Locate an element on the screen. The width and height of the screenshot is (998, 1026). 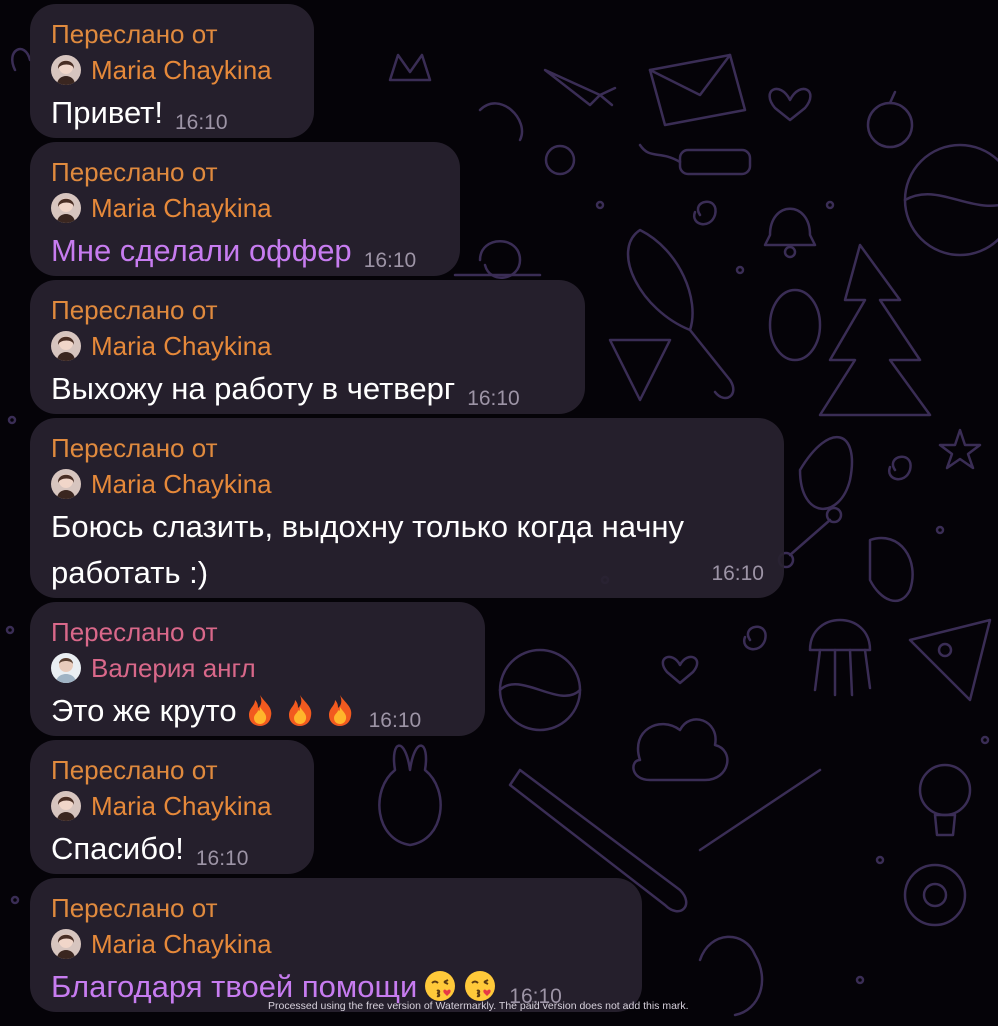
message-text-content: Это же круто is located at coordinates (144, 710).